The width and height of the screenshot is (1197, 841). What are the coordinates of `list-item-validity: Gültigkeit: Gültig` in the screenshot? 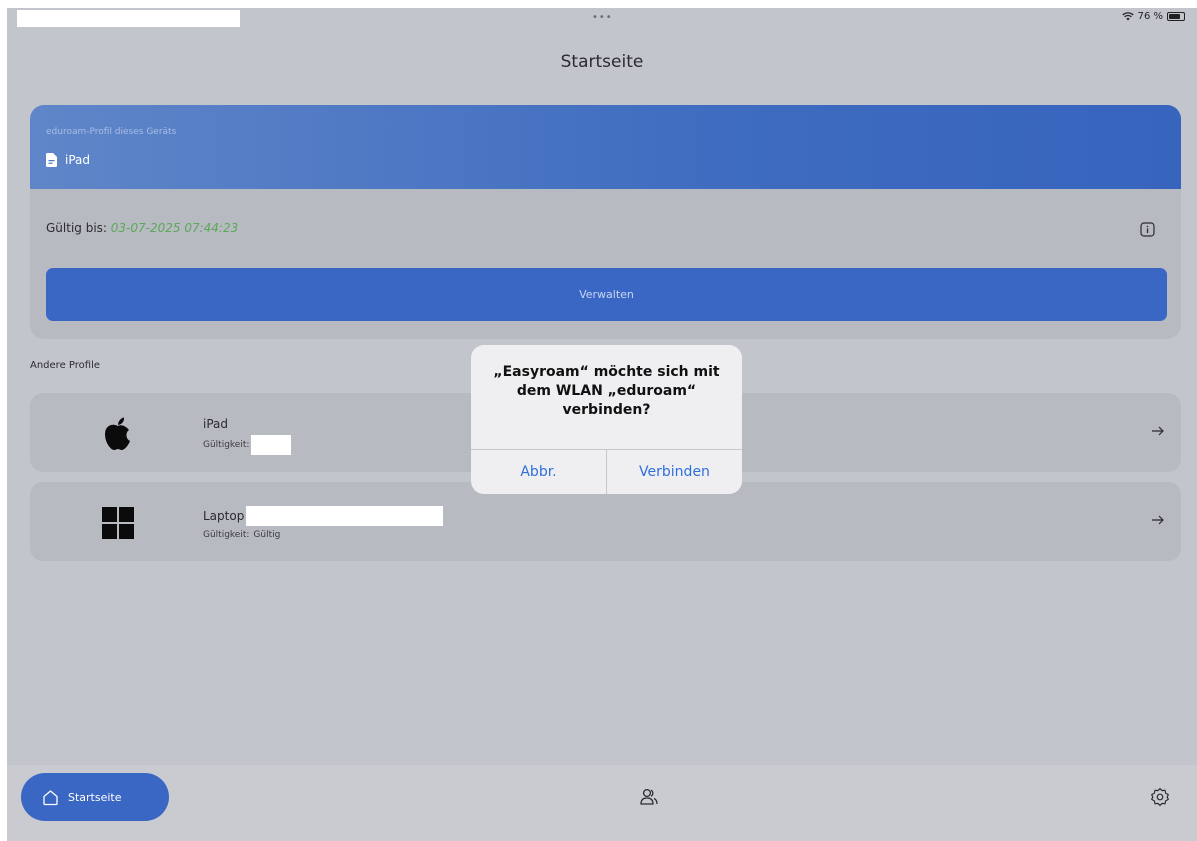 It's located at (323, 535).